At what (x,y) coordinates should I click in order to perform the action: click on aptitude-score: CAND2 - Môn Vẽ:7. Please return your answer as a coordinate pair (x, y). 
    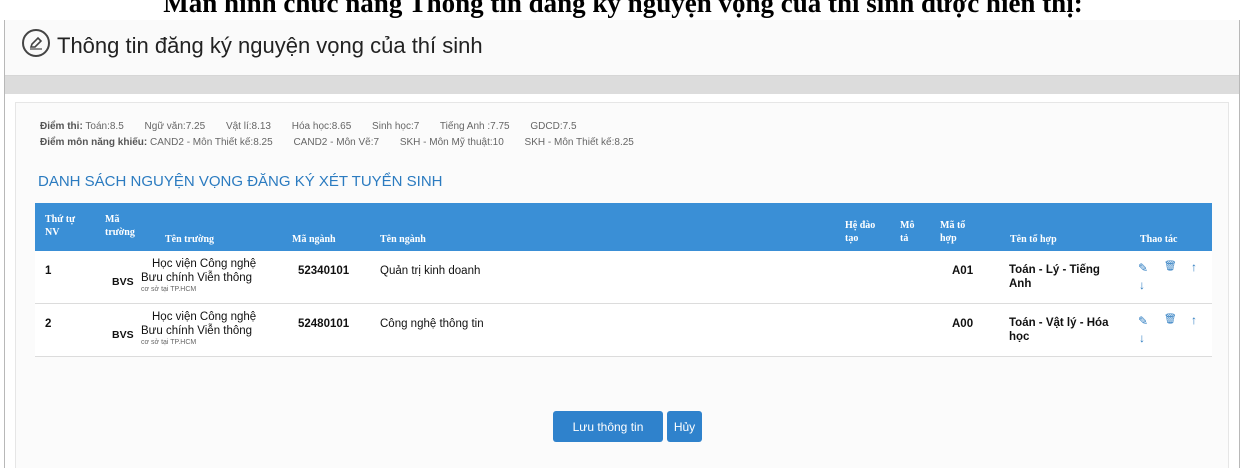
    Looking at the image, I should click on (336, 142).